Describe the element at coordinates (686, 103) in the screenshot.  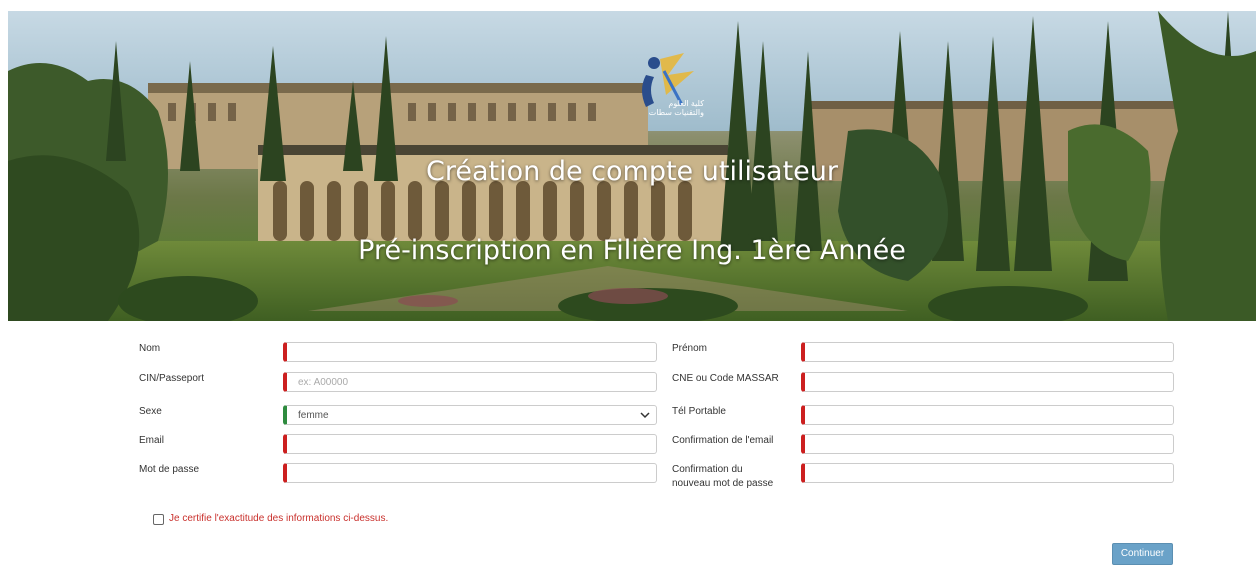
I see `logo-text-line-1: كلية العلوم` at that location.